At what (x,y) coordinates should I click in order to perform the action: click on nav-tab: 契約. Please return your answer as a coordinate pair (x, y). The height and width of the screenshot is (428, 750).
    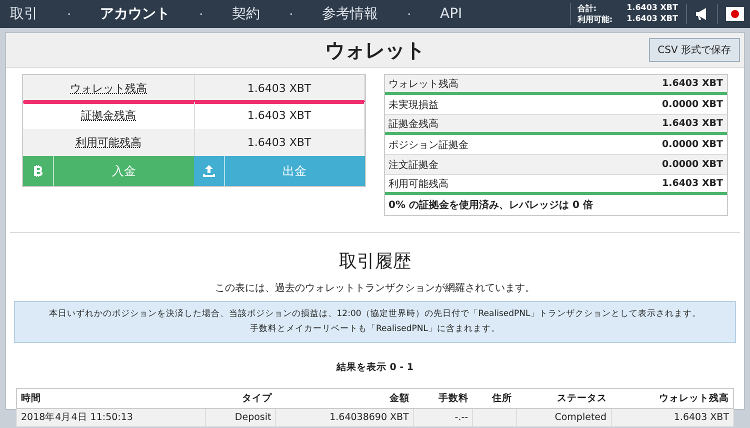
    Looking at the image, I should click on (246, 14).